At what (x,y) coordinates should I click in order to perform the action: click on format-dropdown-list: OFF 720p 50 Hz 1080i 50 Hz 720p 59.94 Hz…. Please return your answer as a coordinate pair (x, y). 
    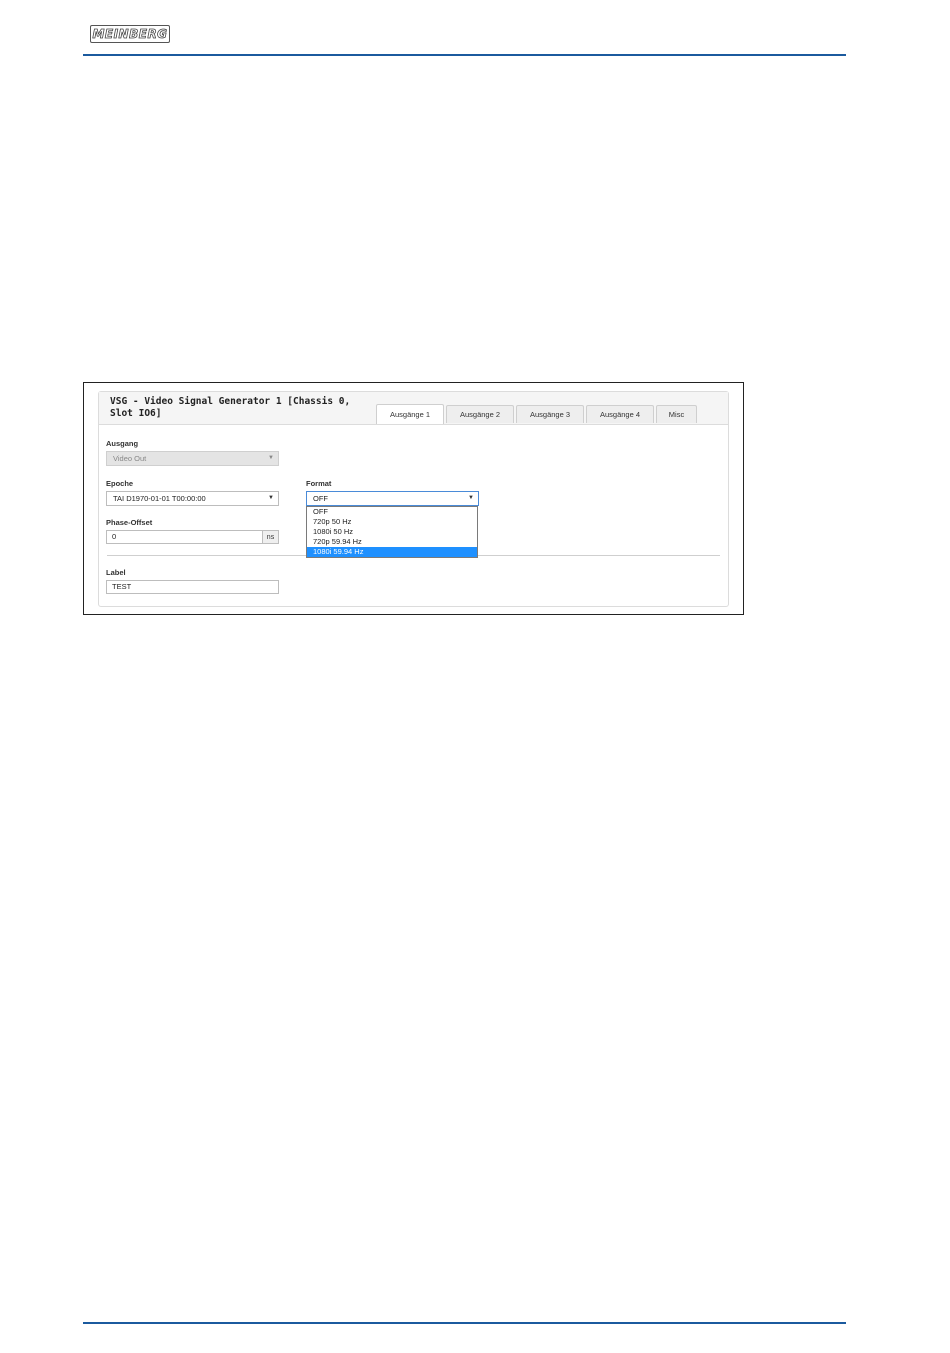
    Looking at the image, I should click on (392, 532).